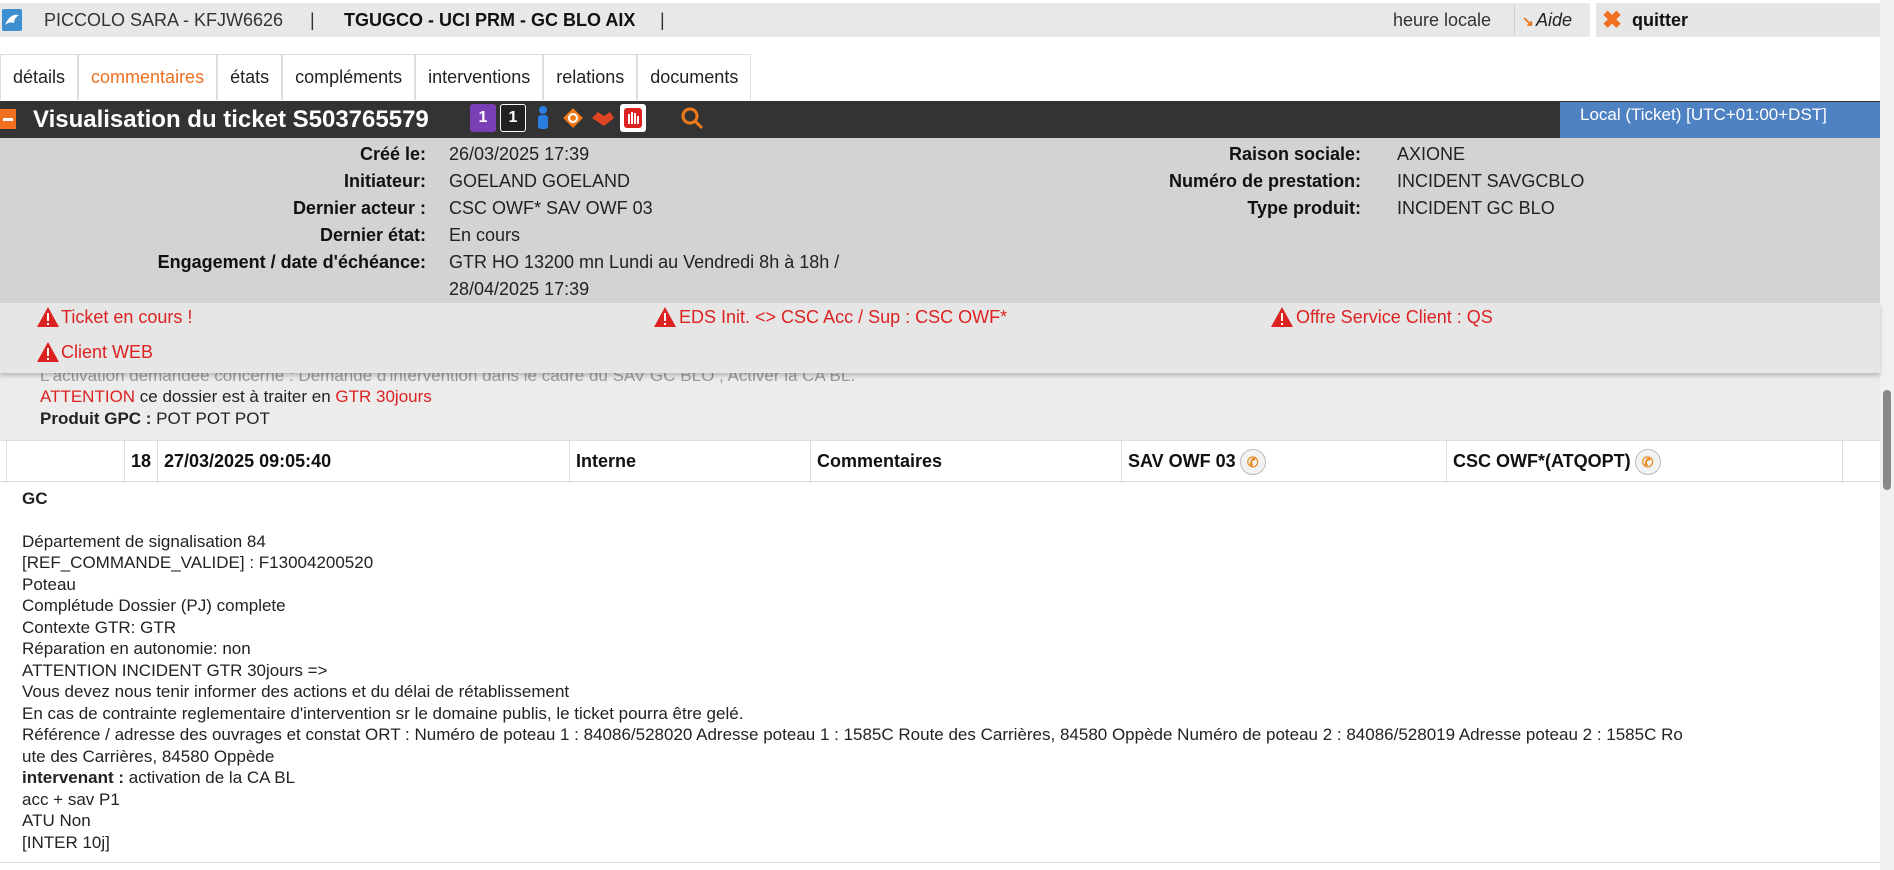 This screenshot has width=1894, height=870. I want to click on attention-text: ATTENTION, so click(88, 396).